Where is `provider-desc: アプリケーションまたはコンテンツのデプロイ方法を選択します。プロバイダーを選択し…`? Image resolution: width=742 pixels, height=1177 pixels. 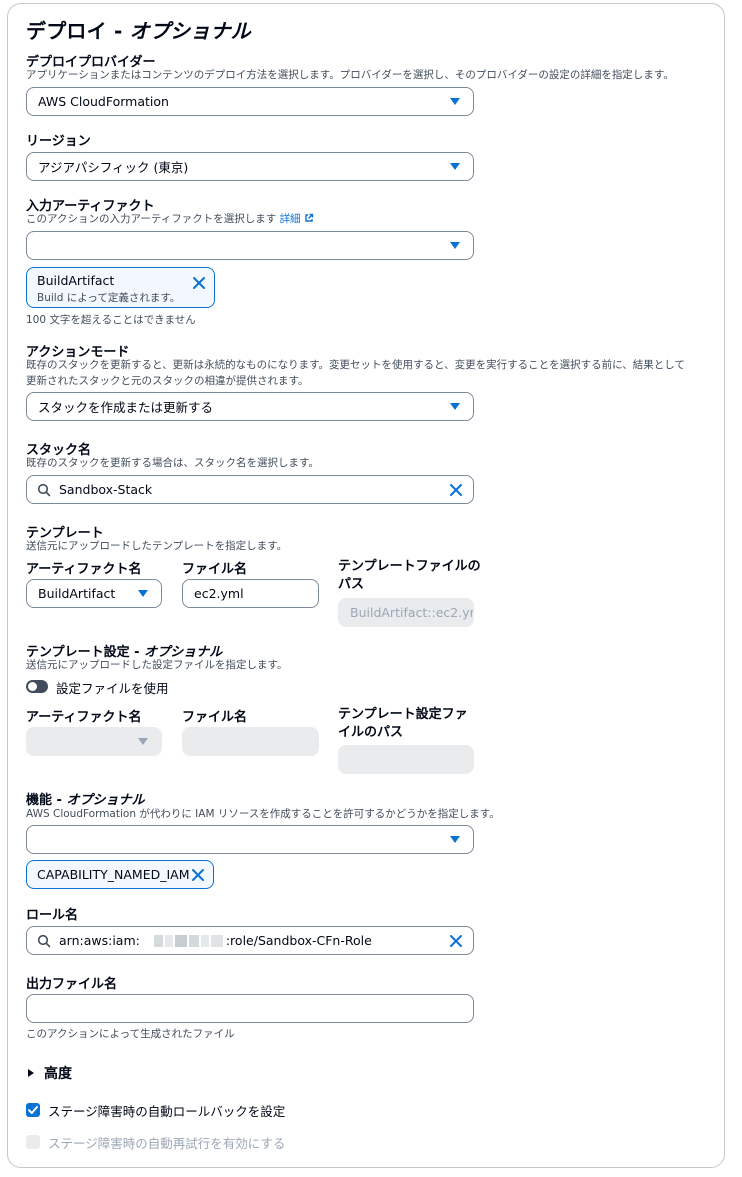 provider-desc: アプリケーションまたはコンテンツのデプロイ方法を選択します。プロバイダーを選択し… is located at coordinates (350, 75).